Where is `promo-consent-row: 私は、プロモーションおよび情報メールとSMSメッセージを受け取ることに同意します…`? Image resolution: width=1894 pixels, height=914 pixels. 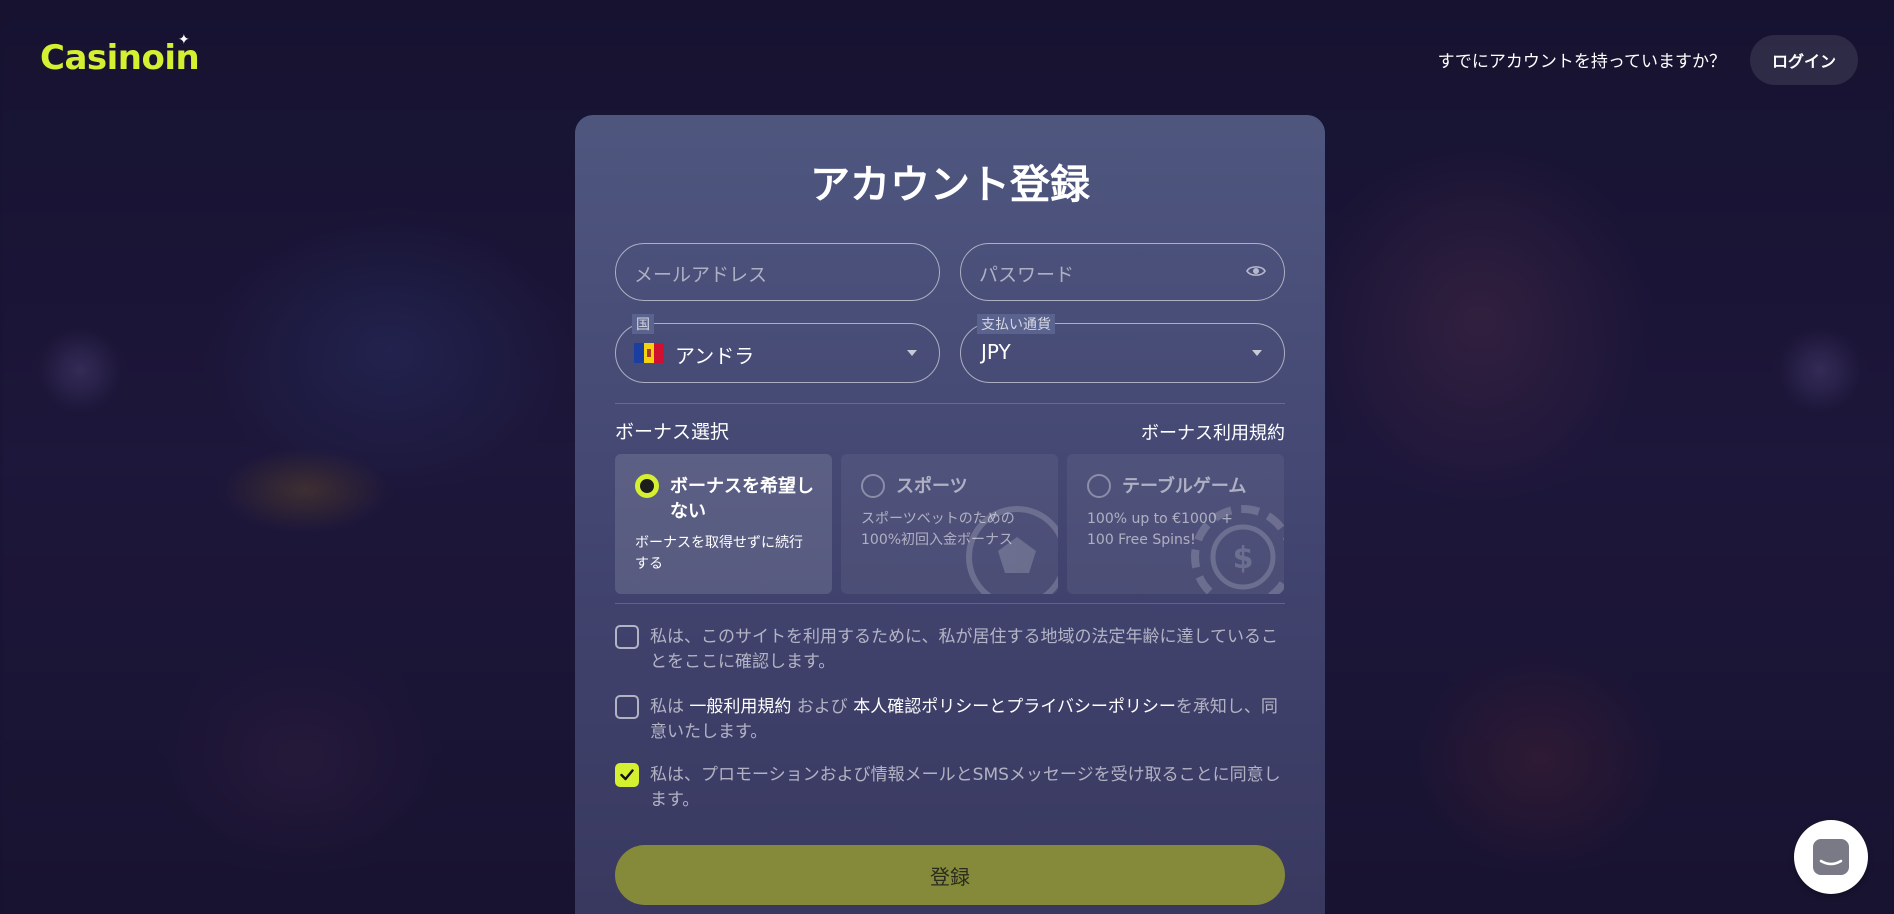 promo-consent-row: 私は、プロモーションおよび情報メールとSMSメッセージを受け取ることに同意します… is located at coordinates (950, 789).